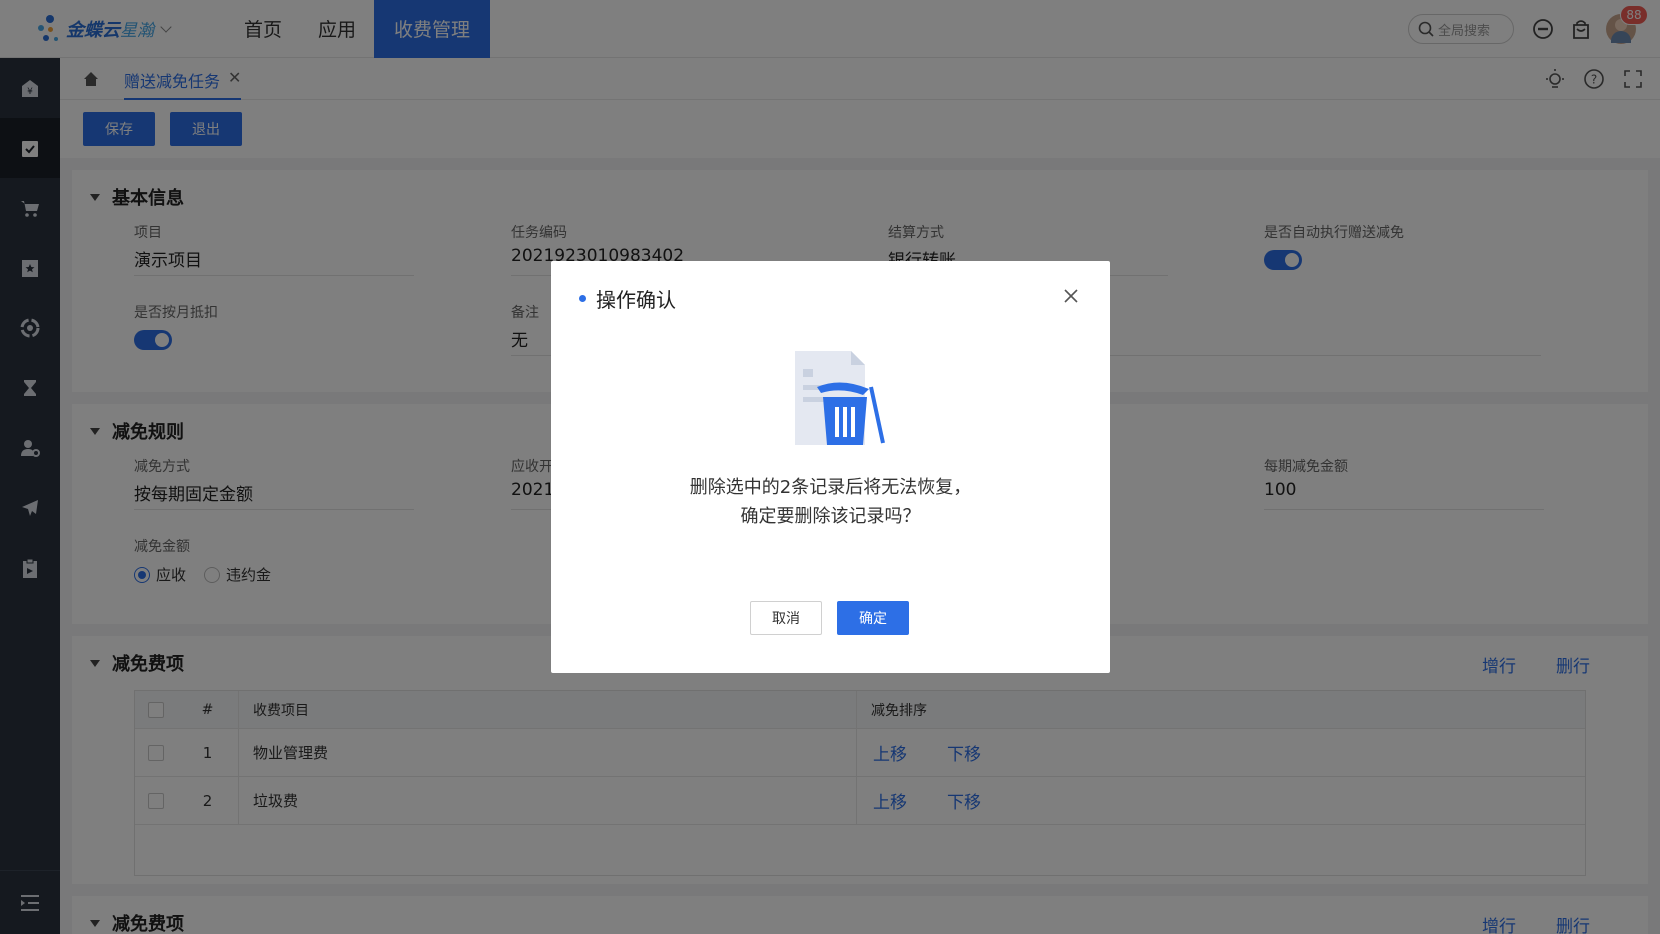 This screenshot has width=1660, height=934. Describe the element at coordinates (830, 502) in the screenshot. I see `dialog-message: 删除选中的2条记录后将无法恢复， 确定要删除该记录吗？` at that location.